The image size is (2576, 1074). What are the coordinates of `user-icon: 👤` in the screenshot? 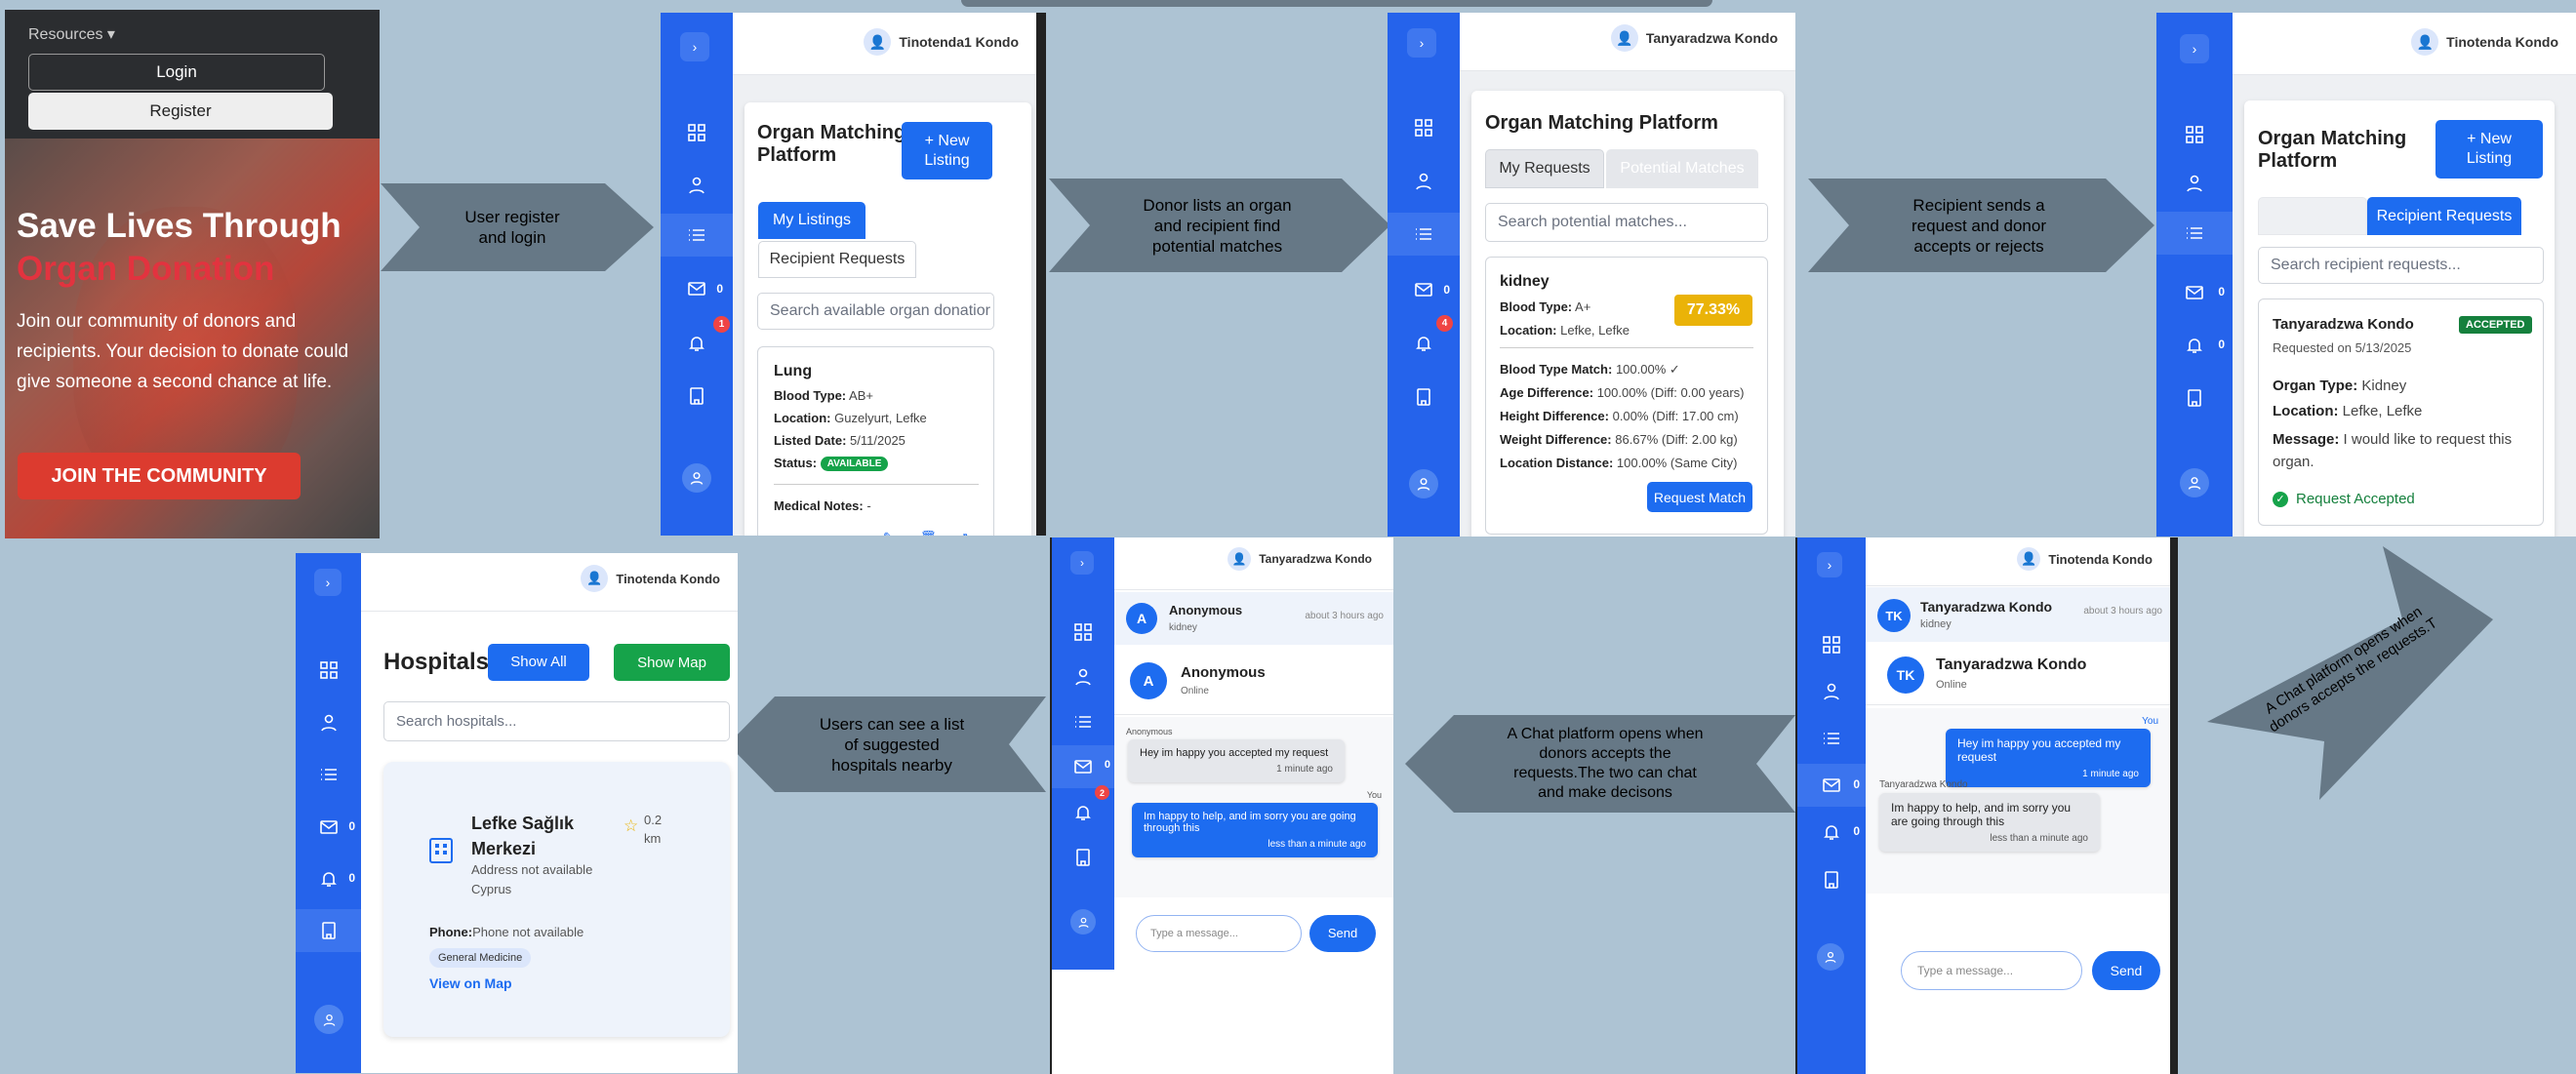 It's located at (595, 578).